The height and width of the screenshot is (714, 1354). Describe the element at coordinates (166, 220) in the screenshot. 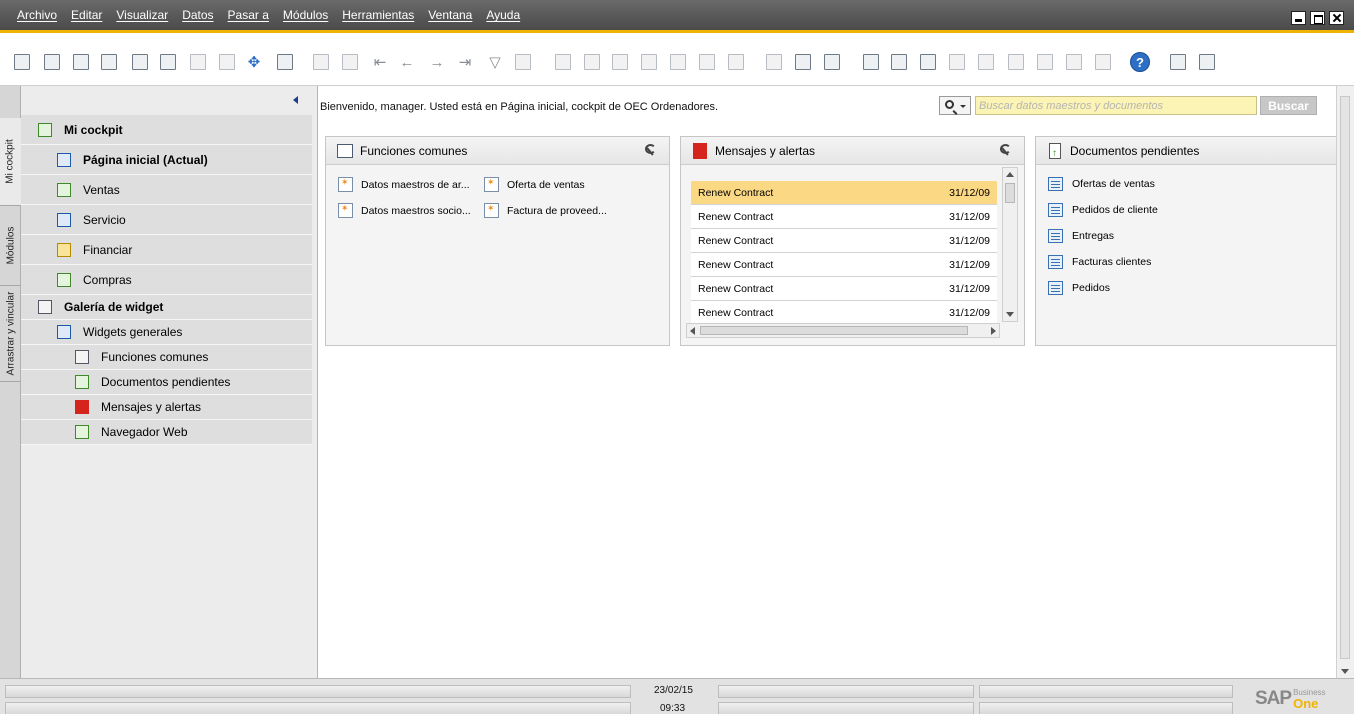

I see `sidebar-item-servicio: Servicio` at that location.